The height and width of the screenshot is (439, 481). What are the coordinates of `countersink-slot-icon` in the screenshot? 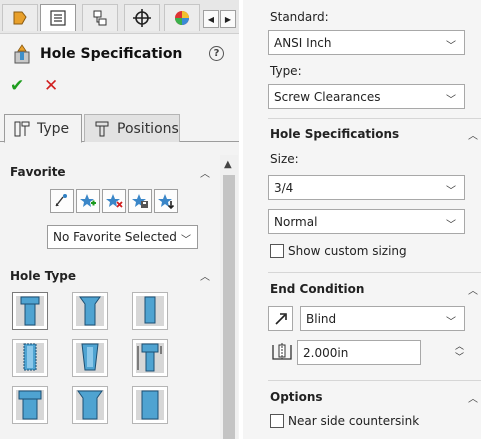 It's located at (90, 405).